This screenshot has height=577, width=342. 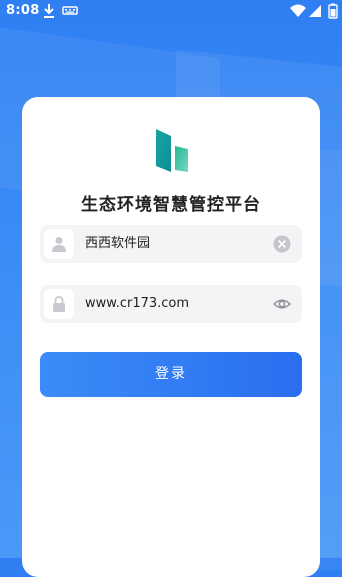 What do you see at coordinates (70, 13) in the screenshot?
I see `keyboard-icon` at bounding box center [70, 13].